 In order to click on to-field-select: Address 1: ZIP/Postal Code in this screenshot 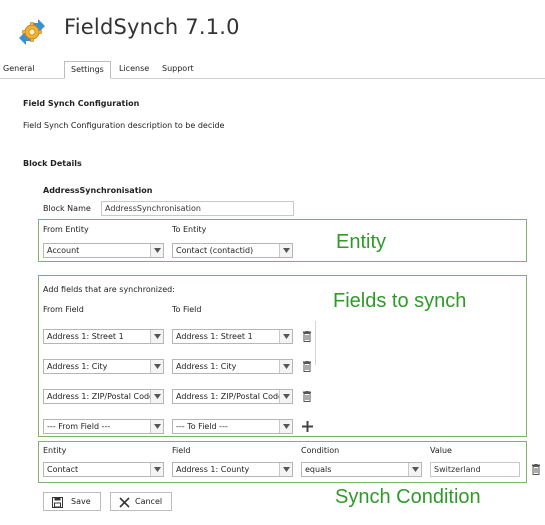, I will do `click(232, 396)`.